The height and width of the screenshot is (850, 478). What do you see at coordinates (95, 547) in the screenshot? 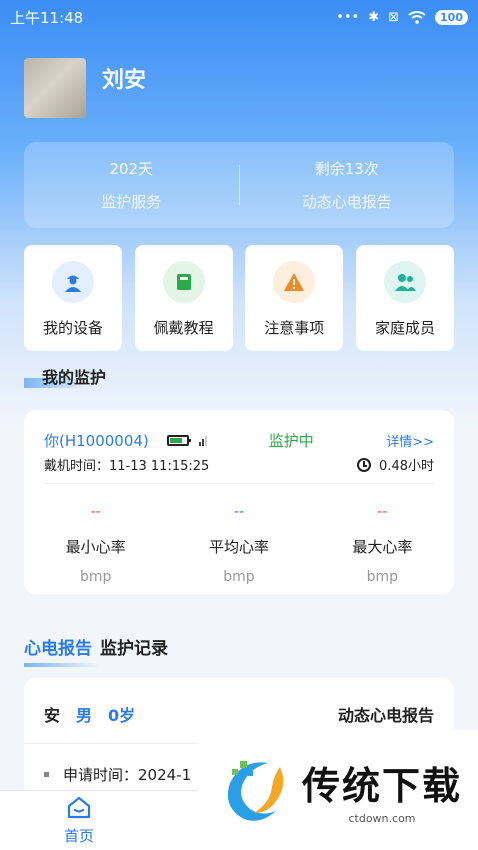
I see `heart-rate-label: 最小心率` at bounding box center [95, 547].